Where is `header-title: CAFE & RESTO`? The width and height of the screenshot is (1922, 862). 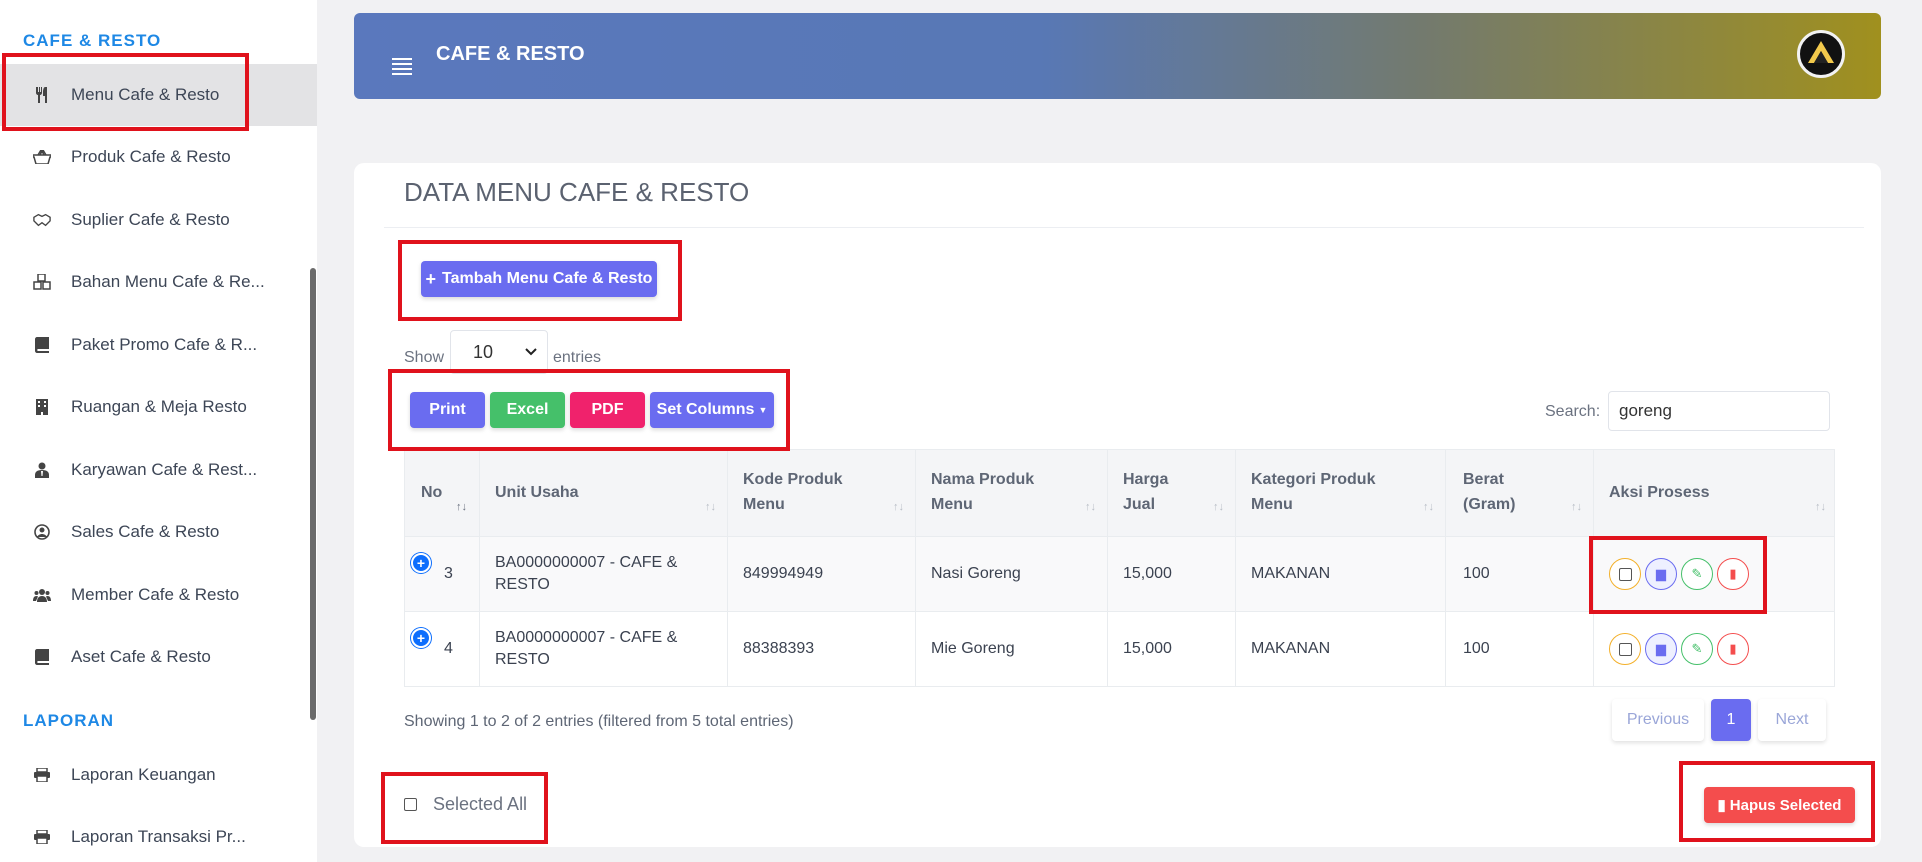 header-title: CAFE & RESTO is located at coordinates (510, 54).